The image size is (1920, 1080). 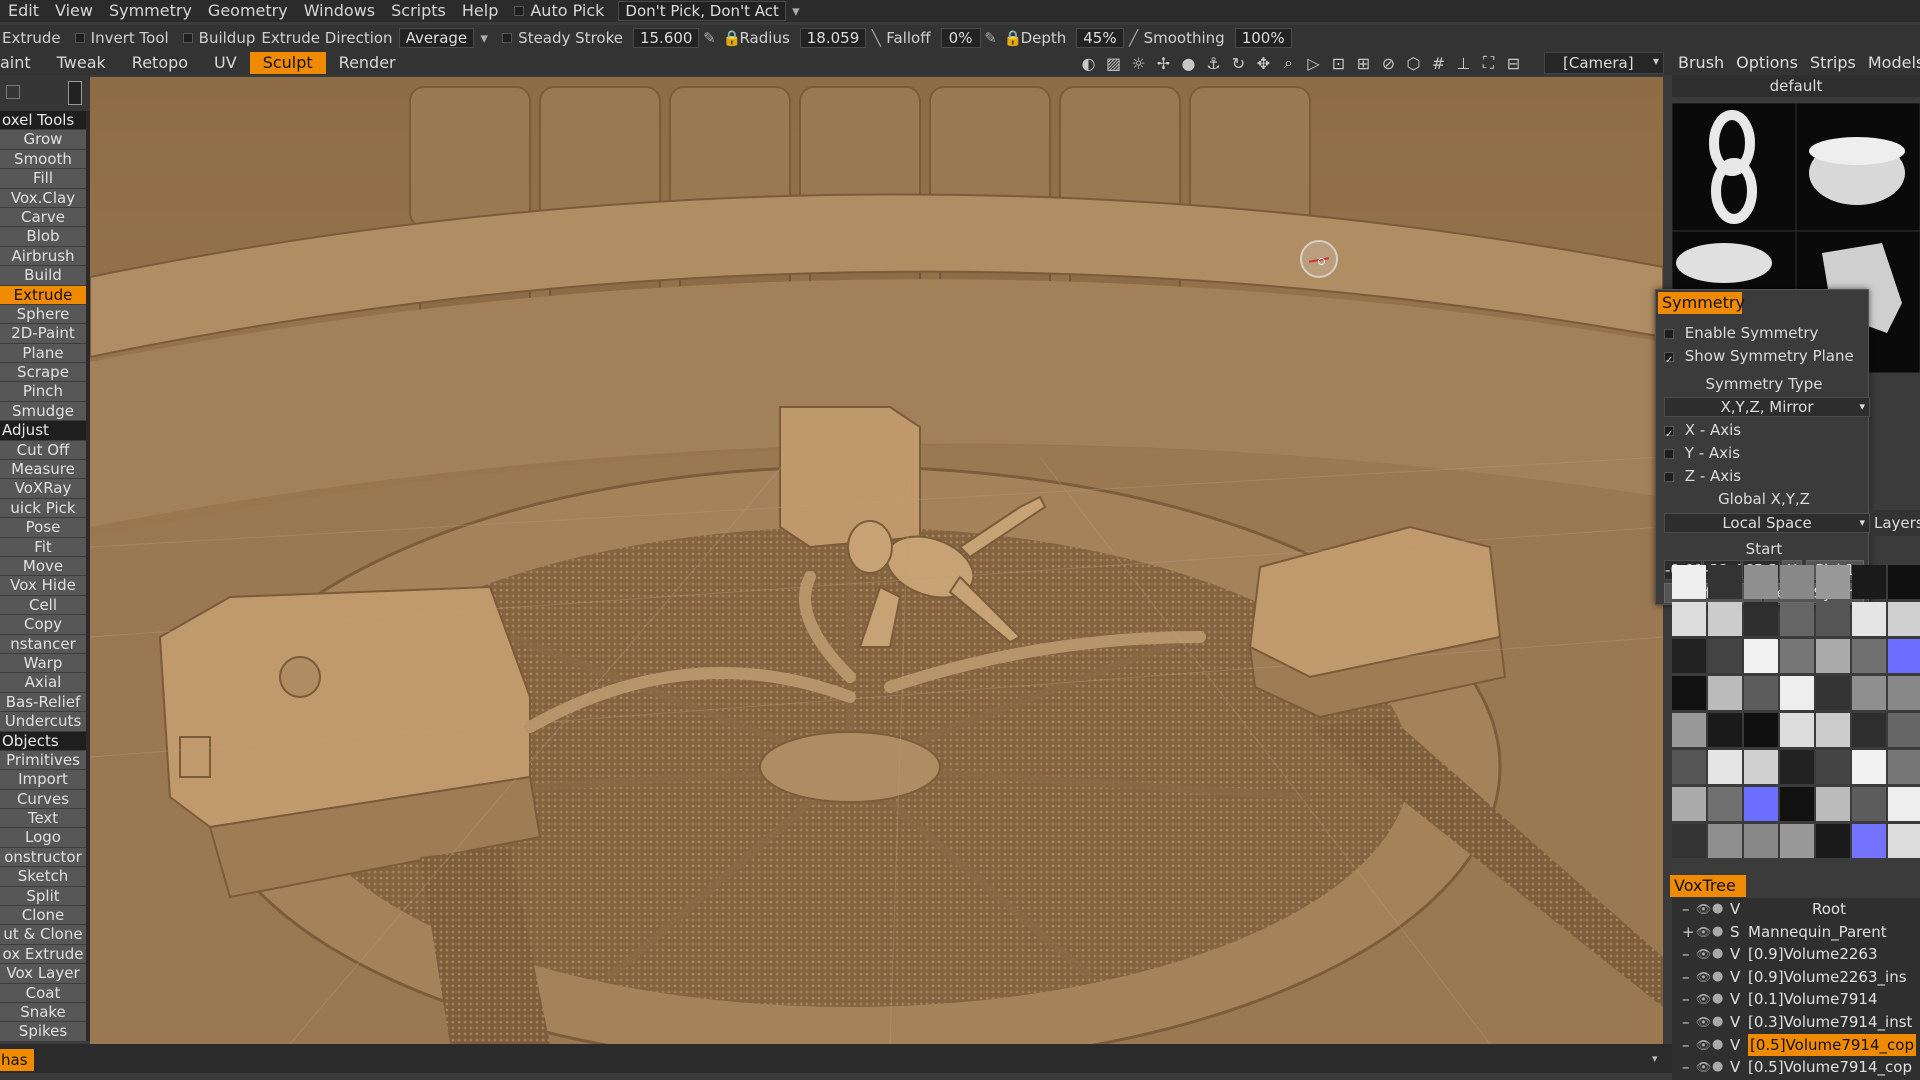 I want to click on tool-button: Warp, so click(x=43, y=663).